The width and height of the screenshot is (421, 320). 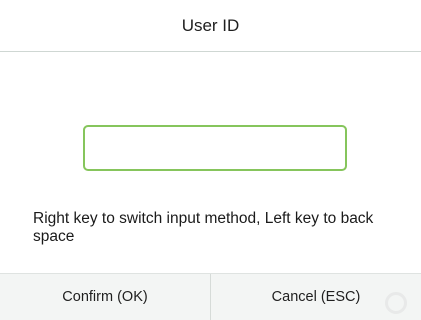 I want to click on dialog-footer: Confirm (OK) Cancel (ESC), so click(x=210, y=297).